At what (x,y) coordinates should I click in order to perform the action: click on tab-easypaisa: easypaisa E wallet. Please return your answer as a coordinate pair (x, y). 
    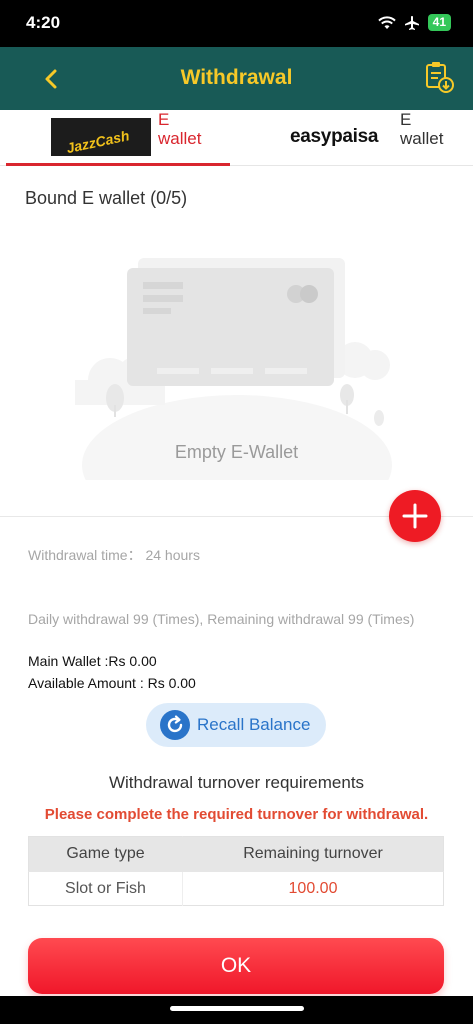
    Looking at the image, I should click on (351, 138).